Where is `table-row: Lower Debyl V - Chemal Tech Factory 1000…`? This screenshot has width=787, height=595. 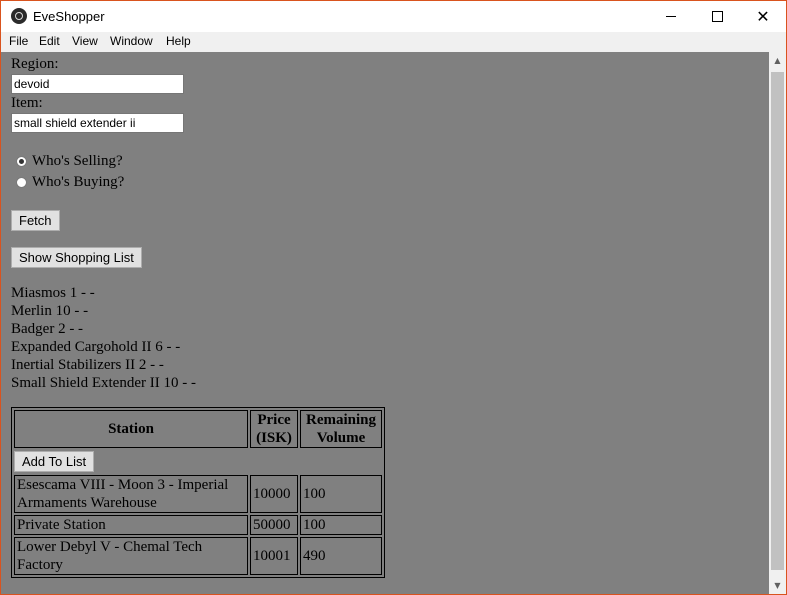
table-row: Lower Debyl V - Chemal Tech Factory 1000… is located at coordinates (198, 556).